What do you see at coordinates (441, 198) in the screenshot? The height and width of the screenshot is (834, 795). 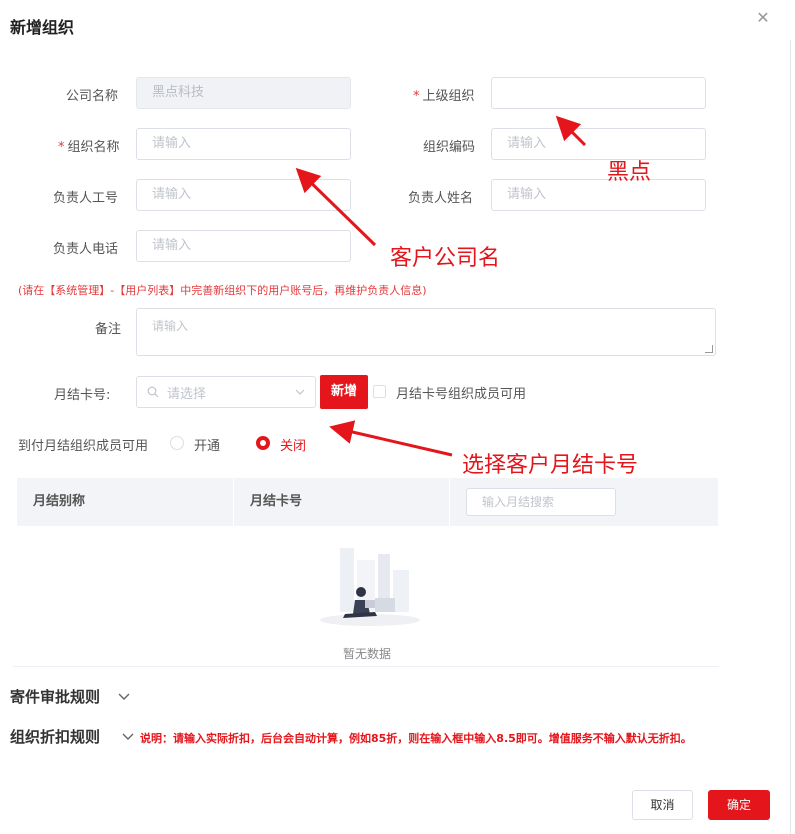 I see `manager-name-label: 负责人姓名` at bounding box center [441, 198].